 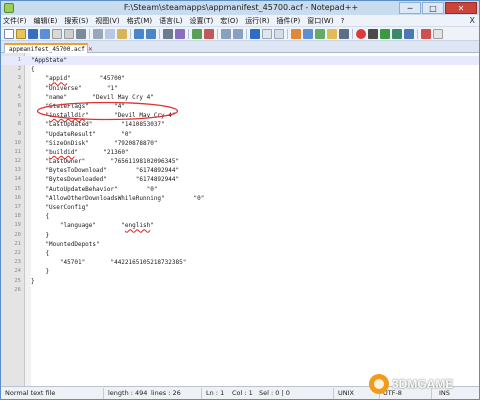 I want to click on code-line: 4 "Universe" "1", so click(x=240, y=88).